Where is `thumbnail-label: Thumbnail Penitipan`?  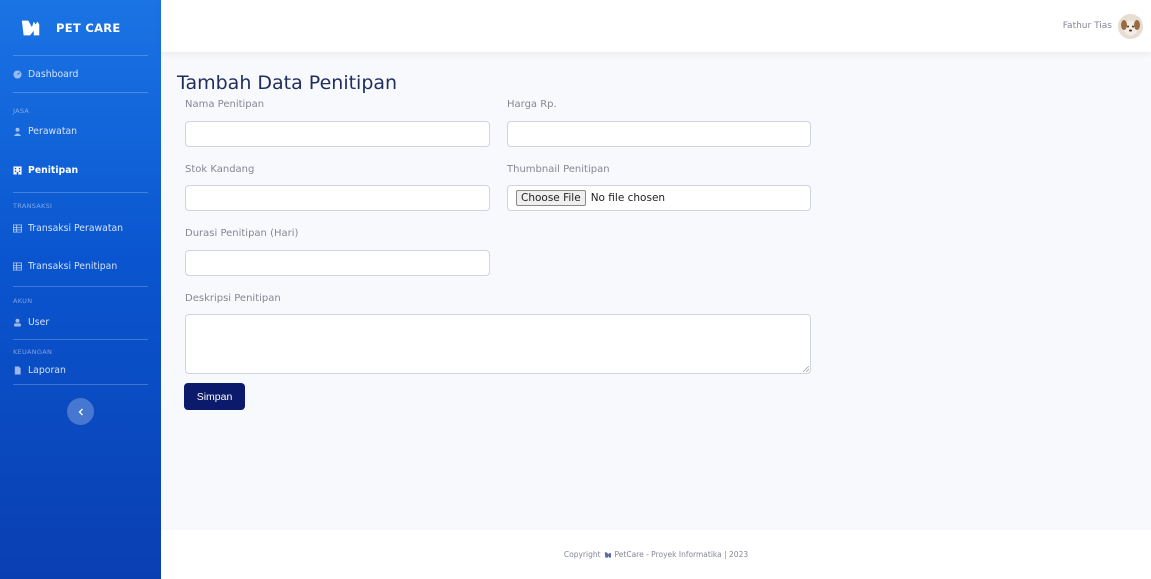
thumbnail-label: Thumbnail Penitipan is located at coordinates (558, 169).